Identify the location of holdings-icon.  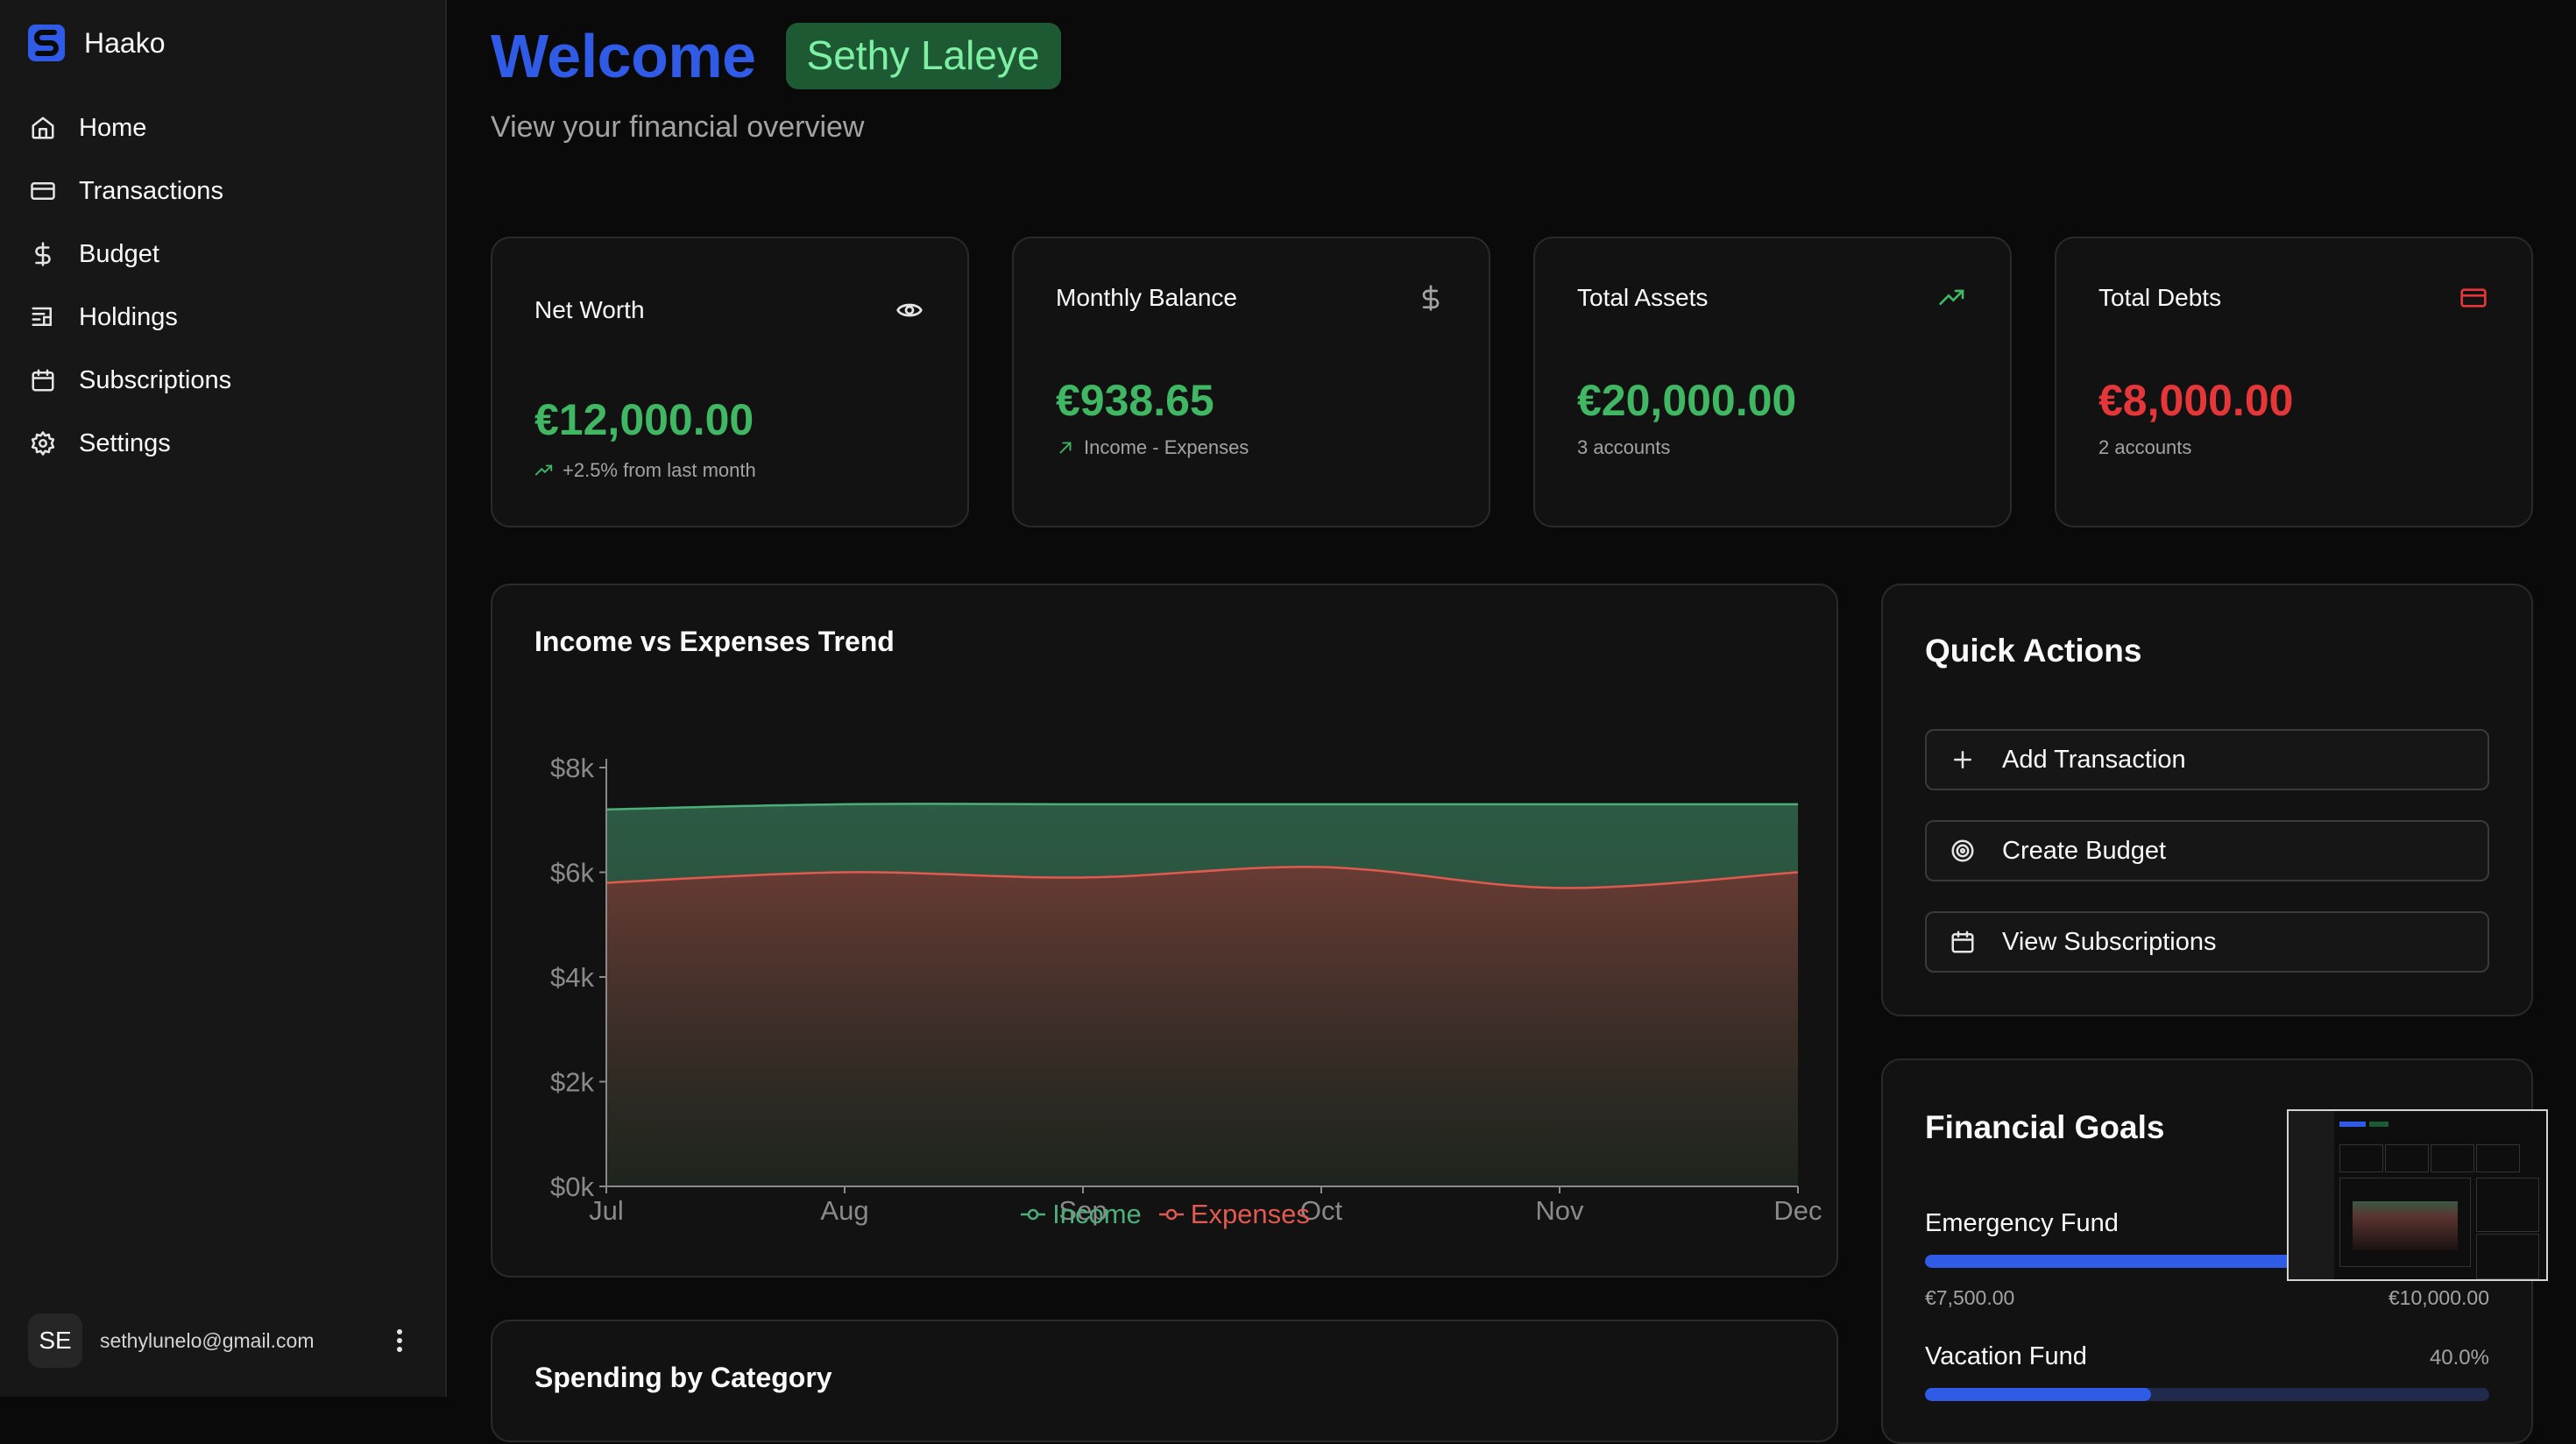
(43, 317).